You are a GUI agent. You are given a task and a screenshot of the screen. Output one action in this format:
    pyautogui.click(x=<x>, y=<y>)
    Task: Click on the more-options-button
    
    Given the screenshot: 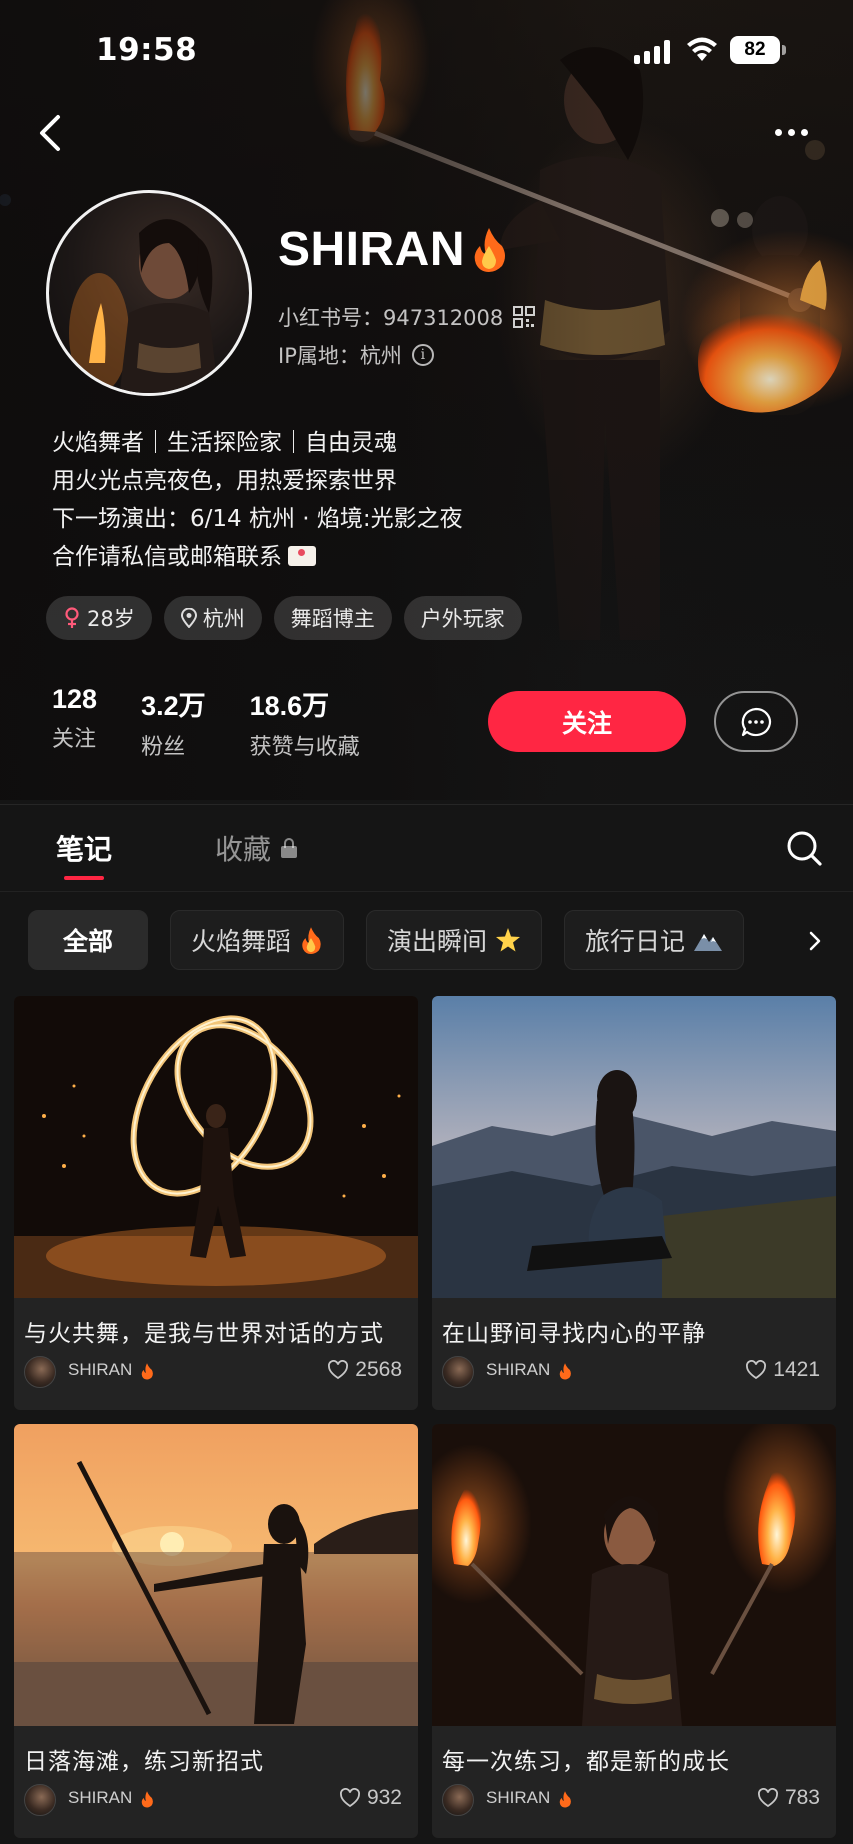 What is the action you would take?
    pyautogui.click(x=791, y=132)
    